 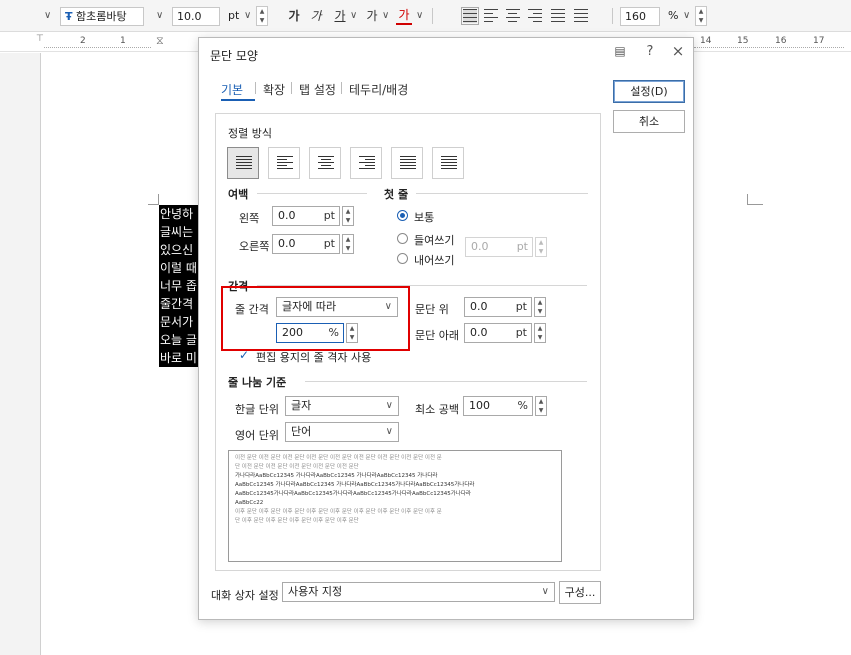 What do you see at coordinates (234, 15) in the screenshot?
I see `font-size-unit: pt` at bounding box center [234, 15].